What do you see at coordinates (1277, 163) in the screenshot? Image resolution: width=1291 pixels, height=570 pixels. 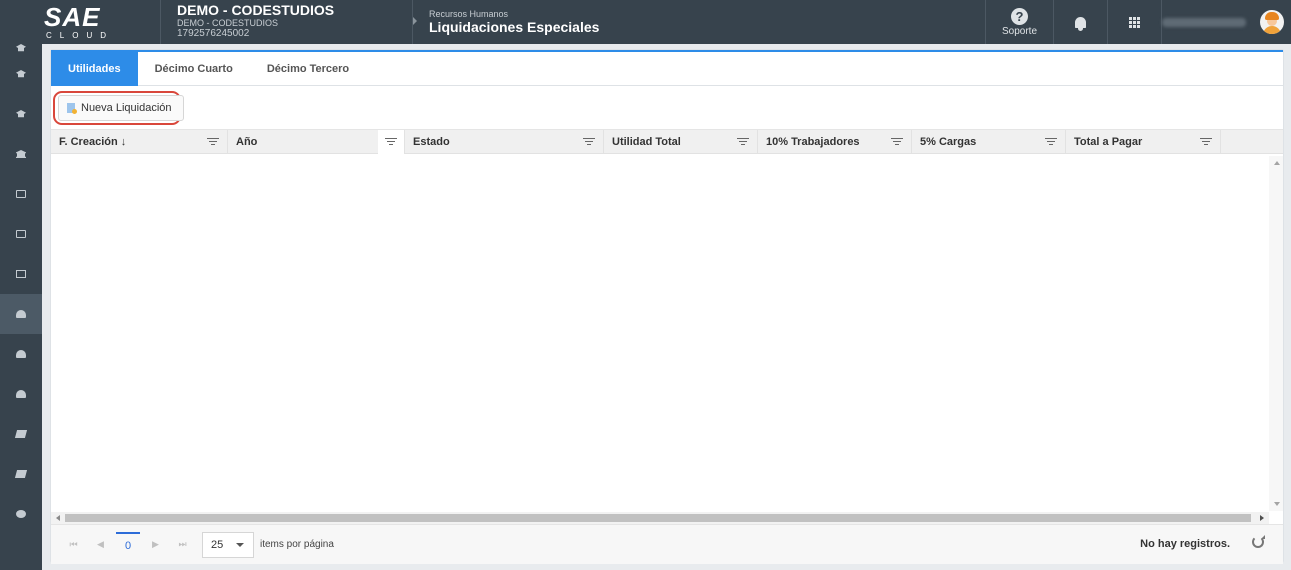 I see `scroll-up-icon` at bounding box center [1277, 163].